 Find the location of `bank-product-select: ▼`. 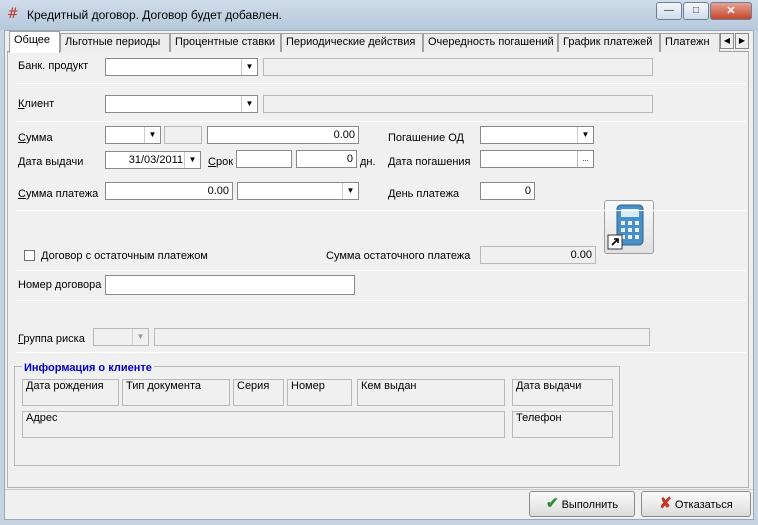

bank-product-select: ▼ is located at coordinates (181, 67).